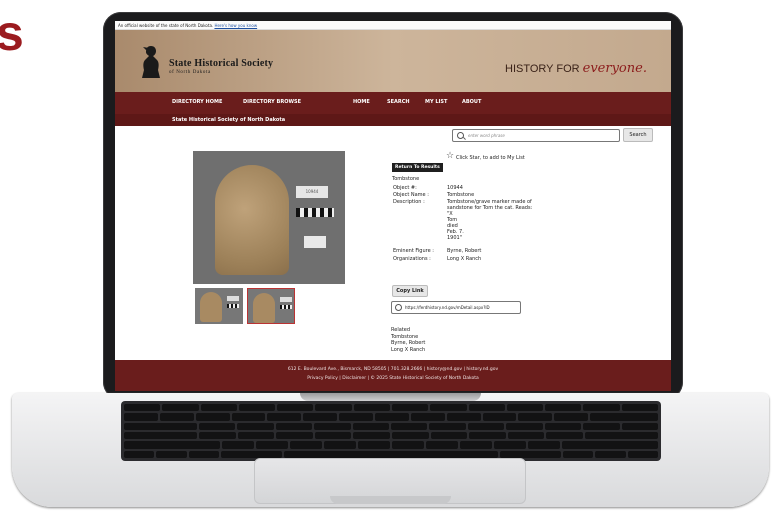 This screenshot has width=781, height=522. What do you see at coordinates (409, 202) in the screenshot?
I see `field-label-description: Description :` at bounding box center [409, 202].